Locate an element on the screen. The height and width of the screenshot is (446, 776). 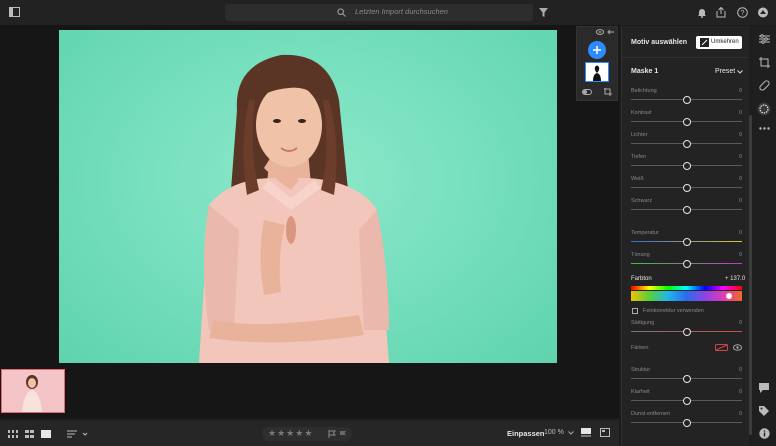
crop-tool-icon is located at coordinates (764, 62).